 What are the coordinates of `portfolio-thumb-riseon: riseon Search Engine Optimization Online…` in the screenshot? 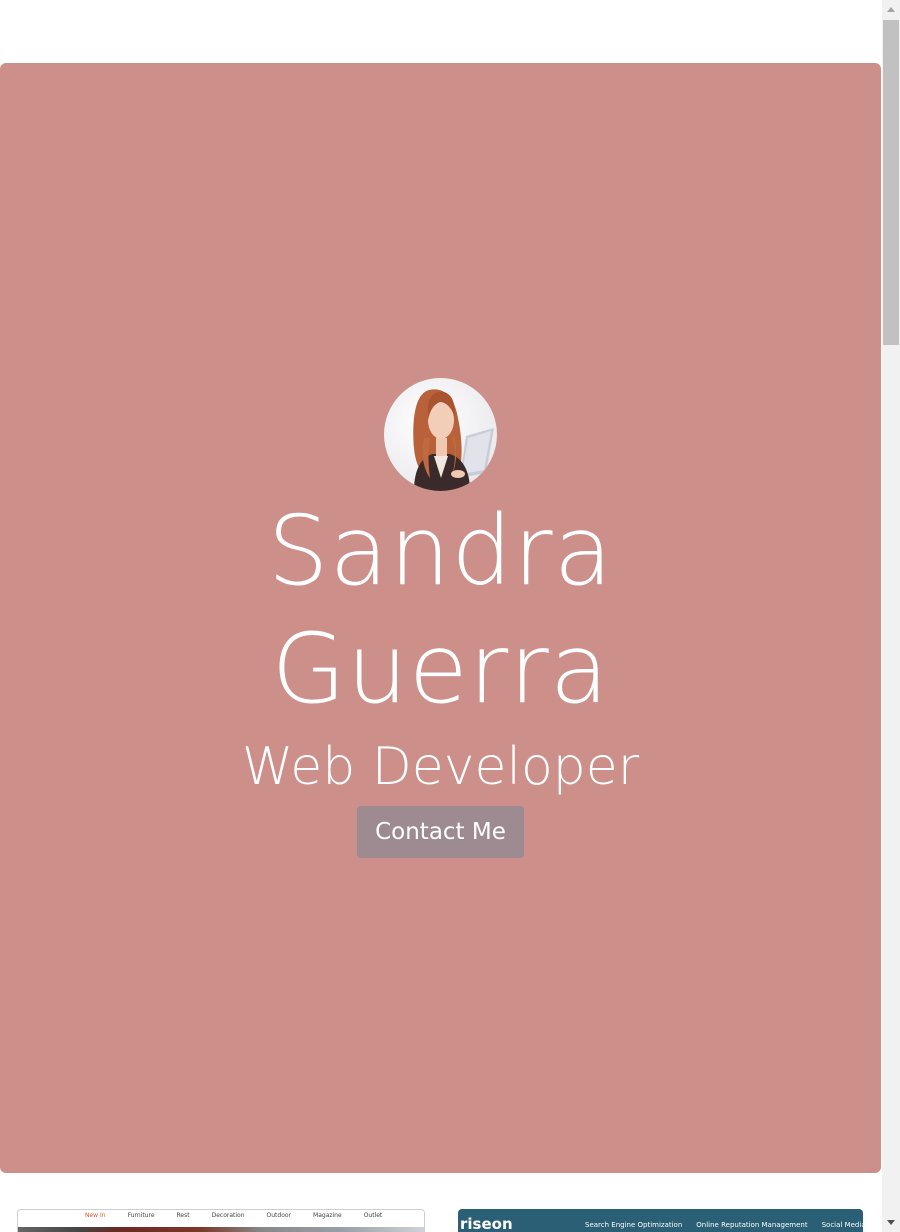 It's located at (660, 1220).